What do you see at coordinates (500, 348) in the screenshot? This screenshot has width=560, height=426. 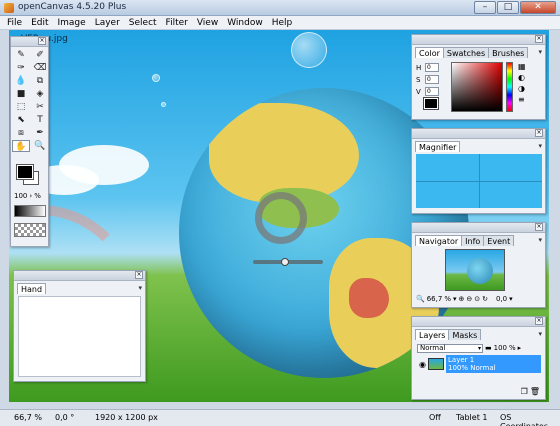 I see `layer-opacity-value: 100` at bounding box center [500, 348].